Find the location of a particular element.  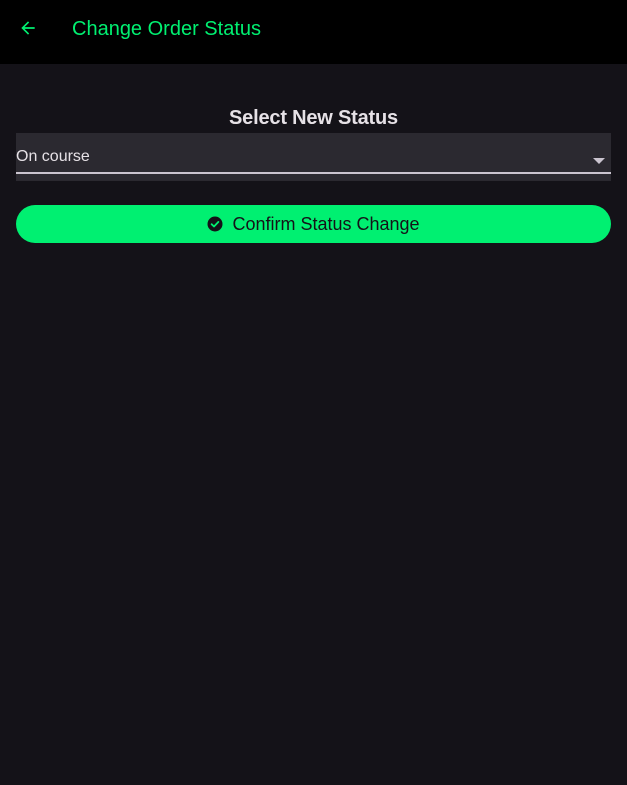

dropdown-underline is located at coordinates (313, 173).